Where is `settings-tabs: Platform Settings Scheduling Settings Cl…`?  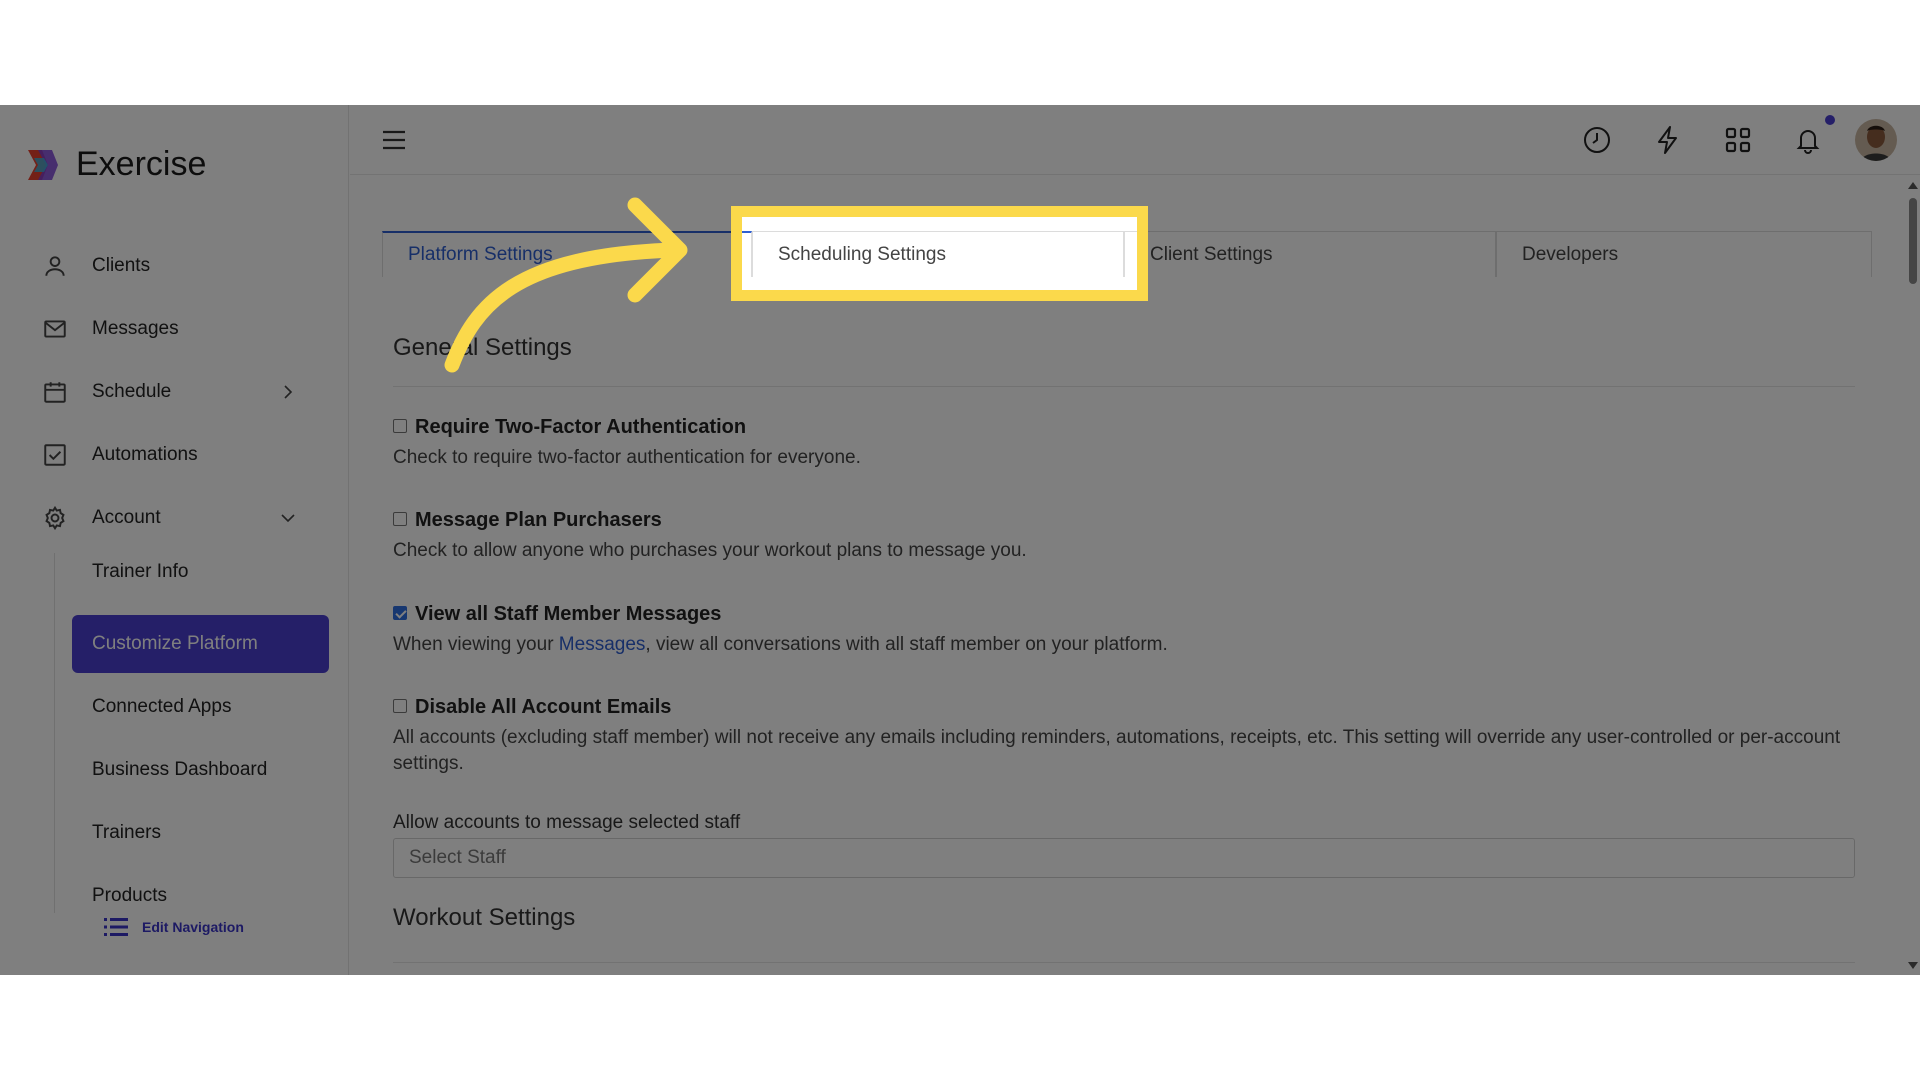 settings-tabs: Platform Settings Scheduling Settings Cl… is located at coordinates (1127, 254).